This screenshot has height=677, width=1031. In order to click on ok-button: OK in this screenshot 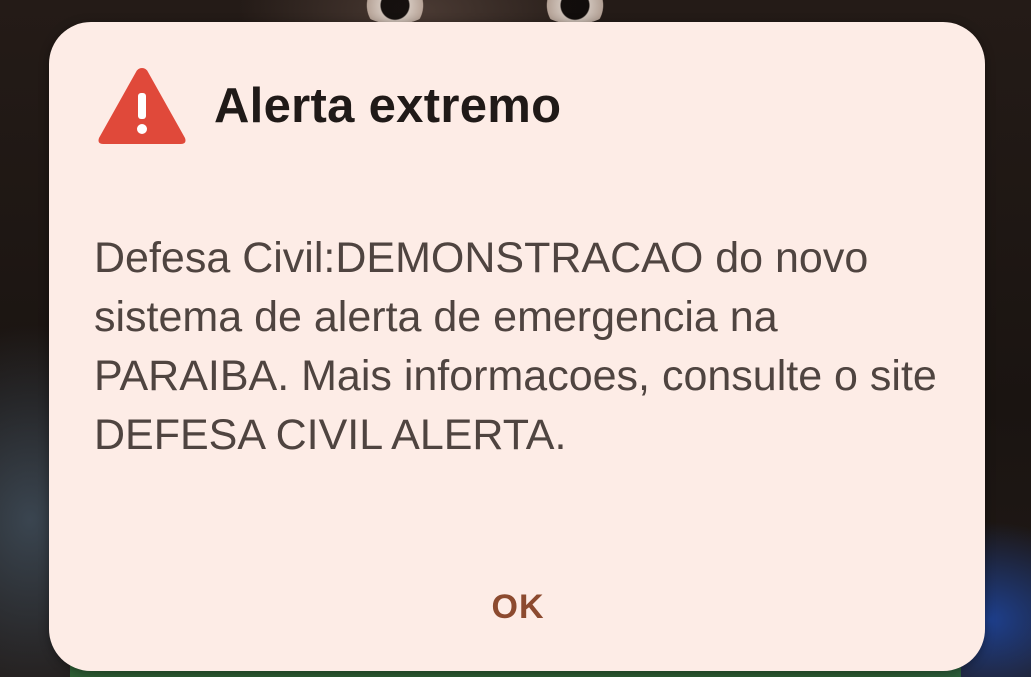, I will do `click(518, 607)`.